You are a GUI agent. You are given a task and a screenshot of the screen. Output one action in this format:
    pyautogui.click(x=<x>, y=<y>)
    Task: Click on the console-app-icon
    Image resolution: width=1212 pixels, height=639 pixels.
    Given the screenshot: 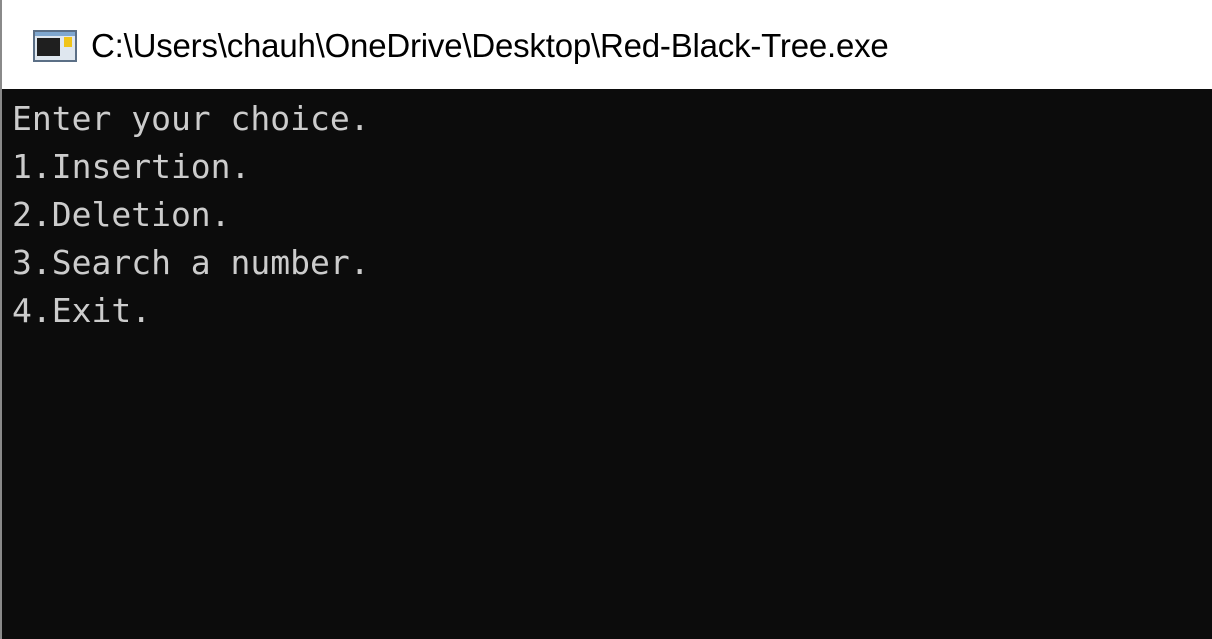 What is the action you would take?
    pyautogui.click(x=55, y=46)
    